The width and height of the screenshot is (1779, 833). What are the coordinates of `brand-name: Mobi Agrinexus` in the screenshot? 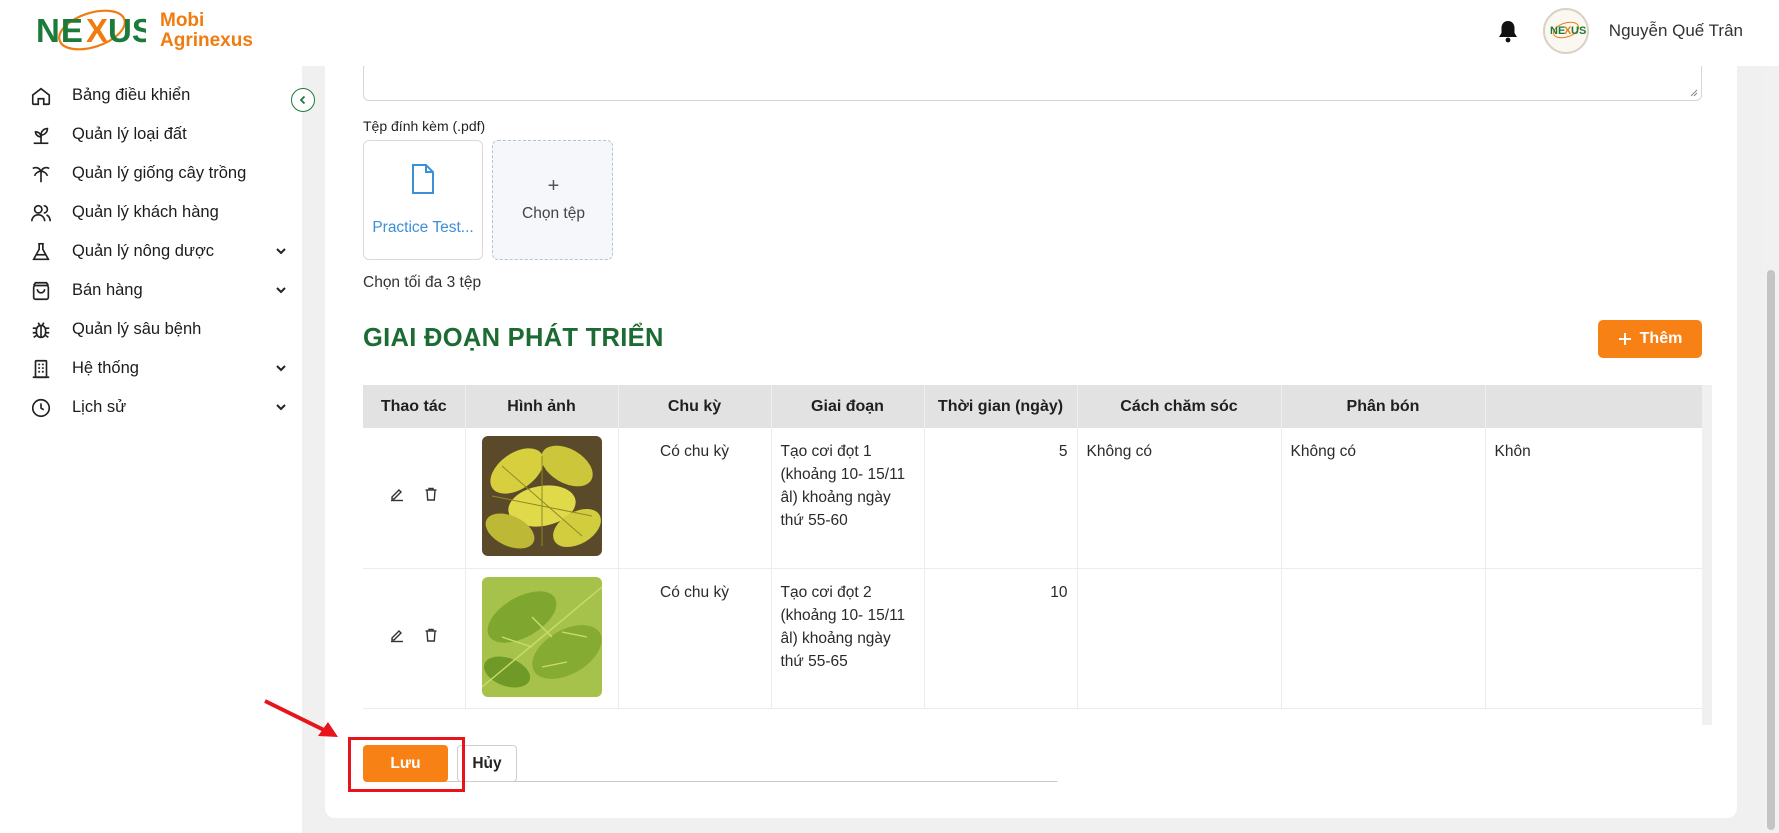 It's located at (206, 31).